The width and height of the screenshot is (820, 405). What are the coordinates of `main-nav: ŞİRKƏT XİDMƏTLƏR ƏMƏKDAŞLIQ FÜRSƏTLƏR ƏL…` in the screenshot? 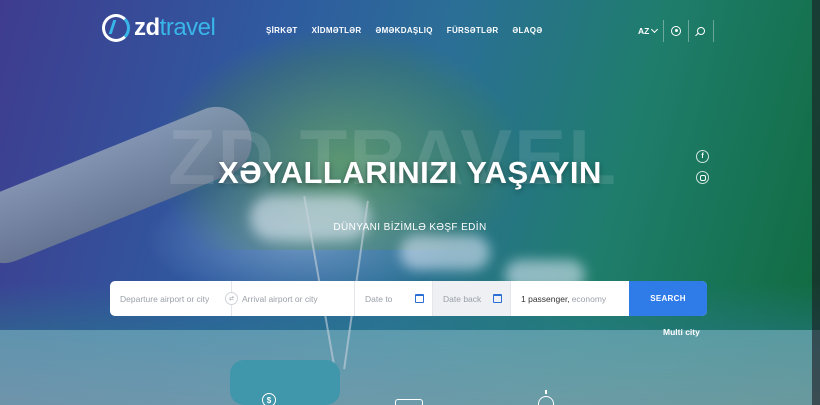 It's located at (411, 30).